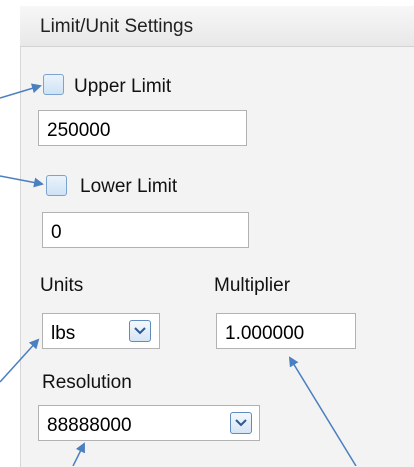 The height and width of the screenshot is (467, 414). What do you see at coordinates (322, 411) in the screenshot?
I see `arrow-multiplier` at bounding box center [322, 411].